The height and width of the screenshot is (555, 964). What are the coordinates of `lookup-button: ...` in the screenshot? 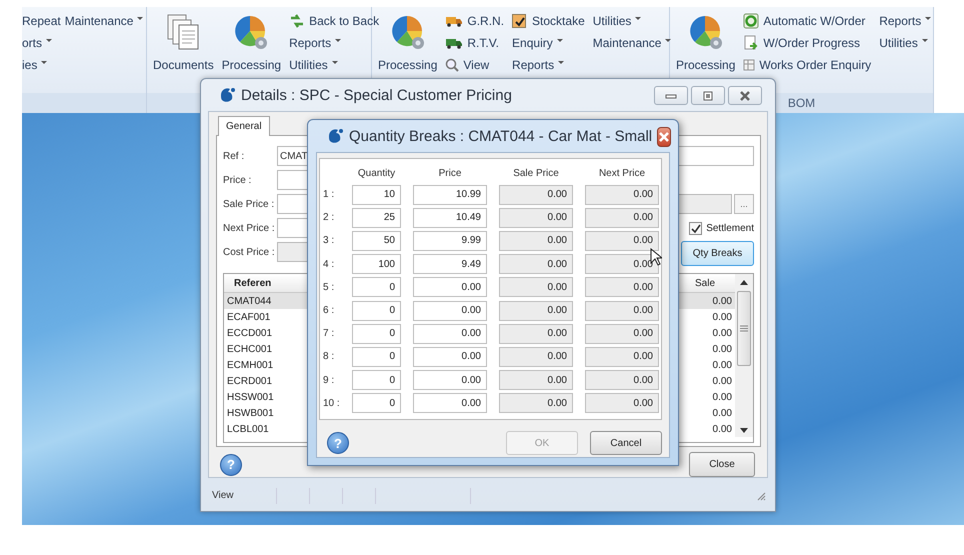 It's located at (744, 204).